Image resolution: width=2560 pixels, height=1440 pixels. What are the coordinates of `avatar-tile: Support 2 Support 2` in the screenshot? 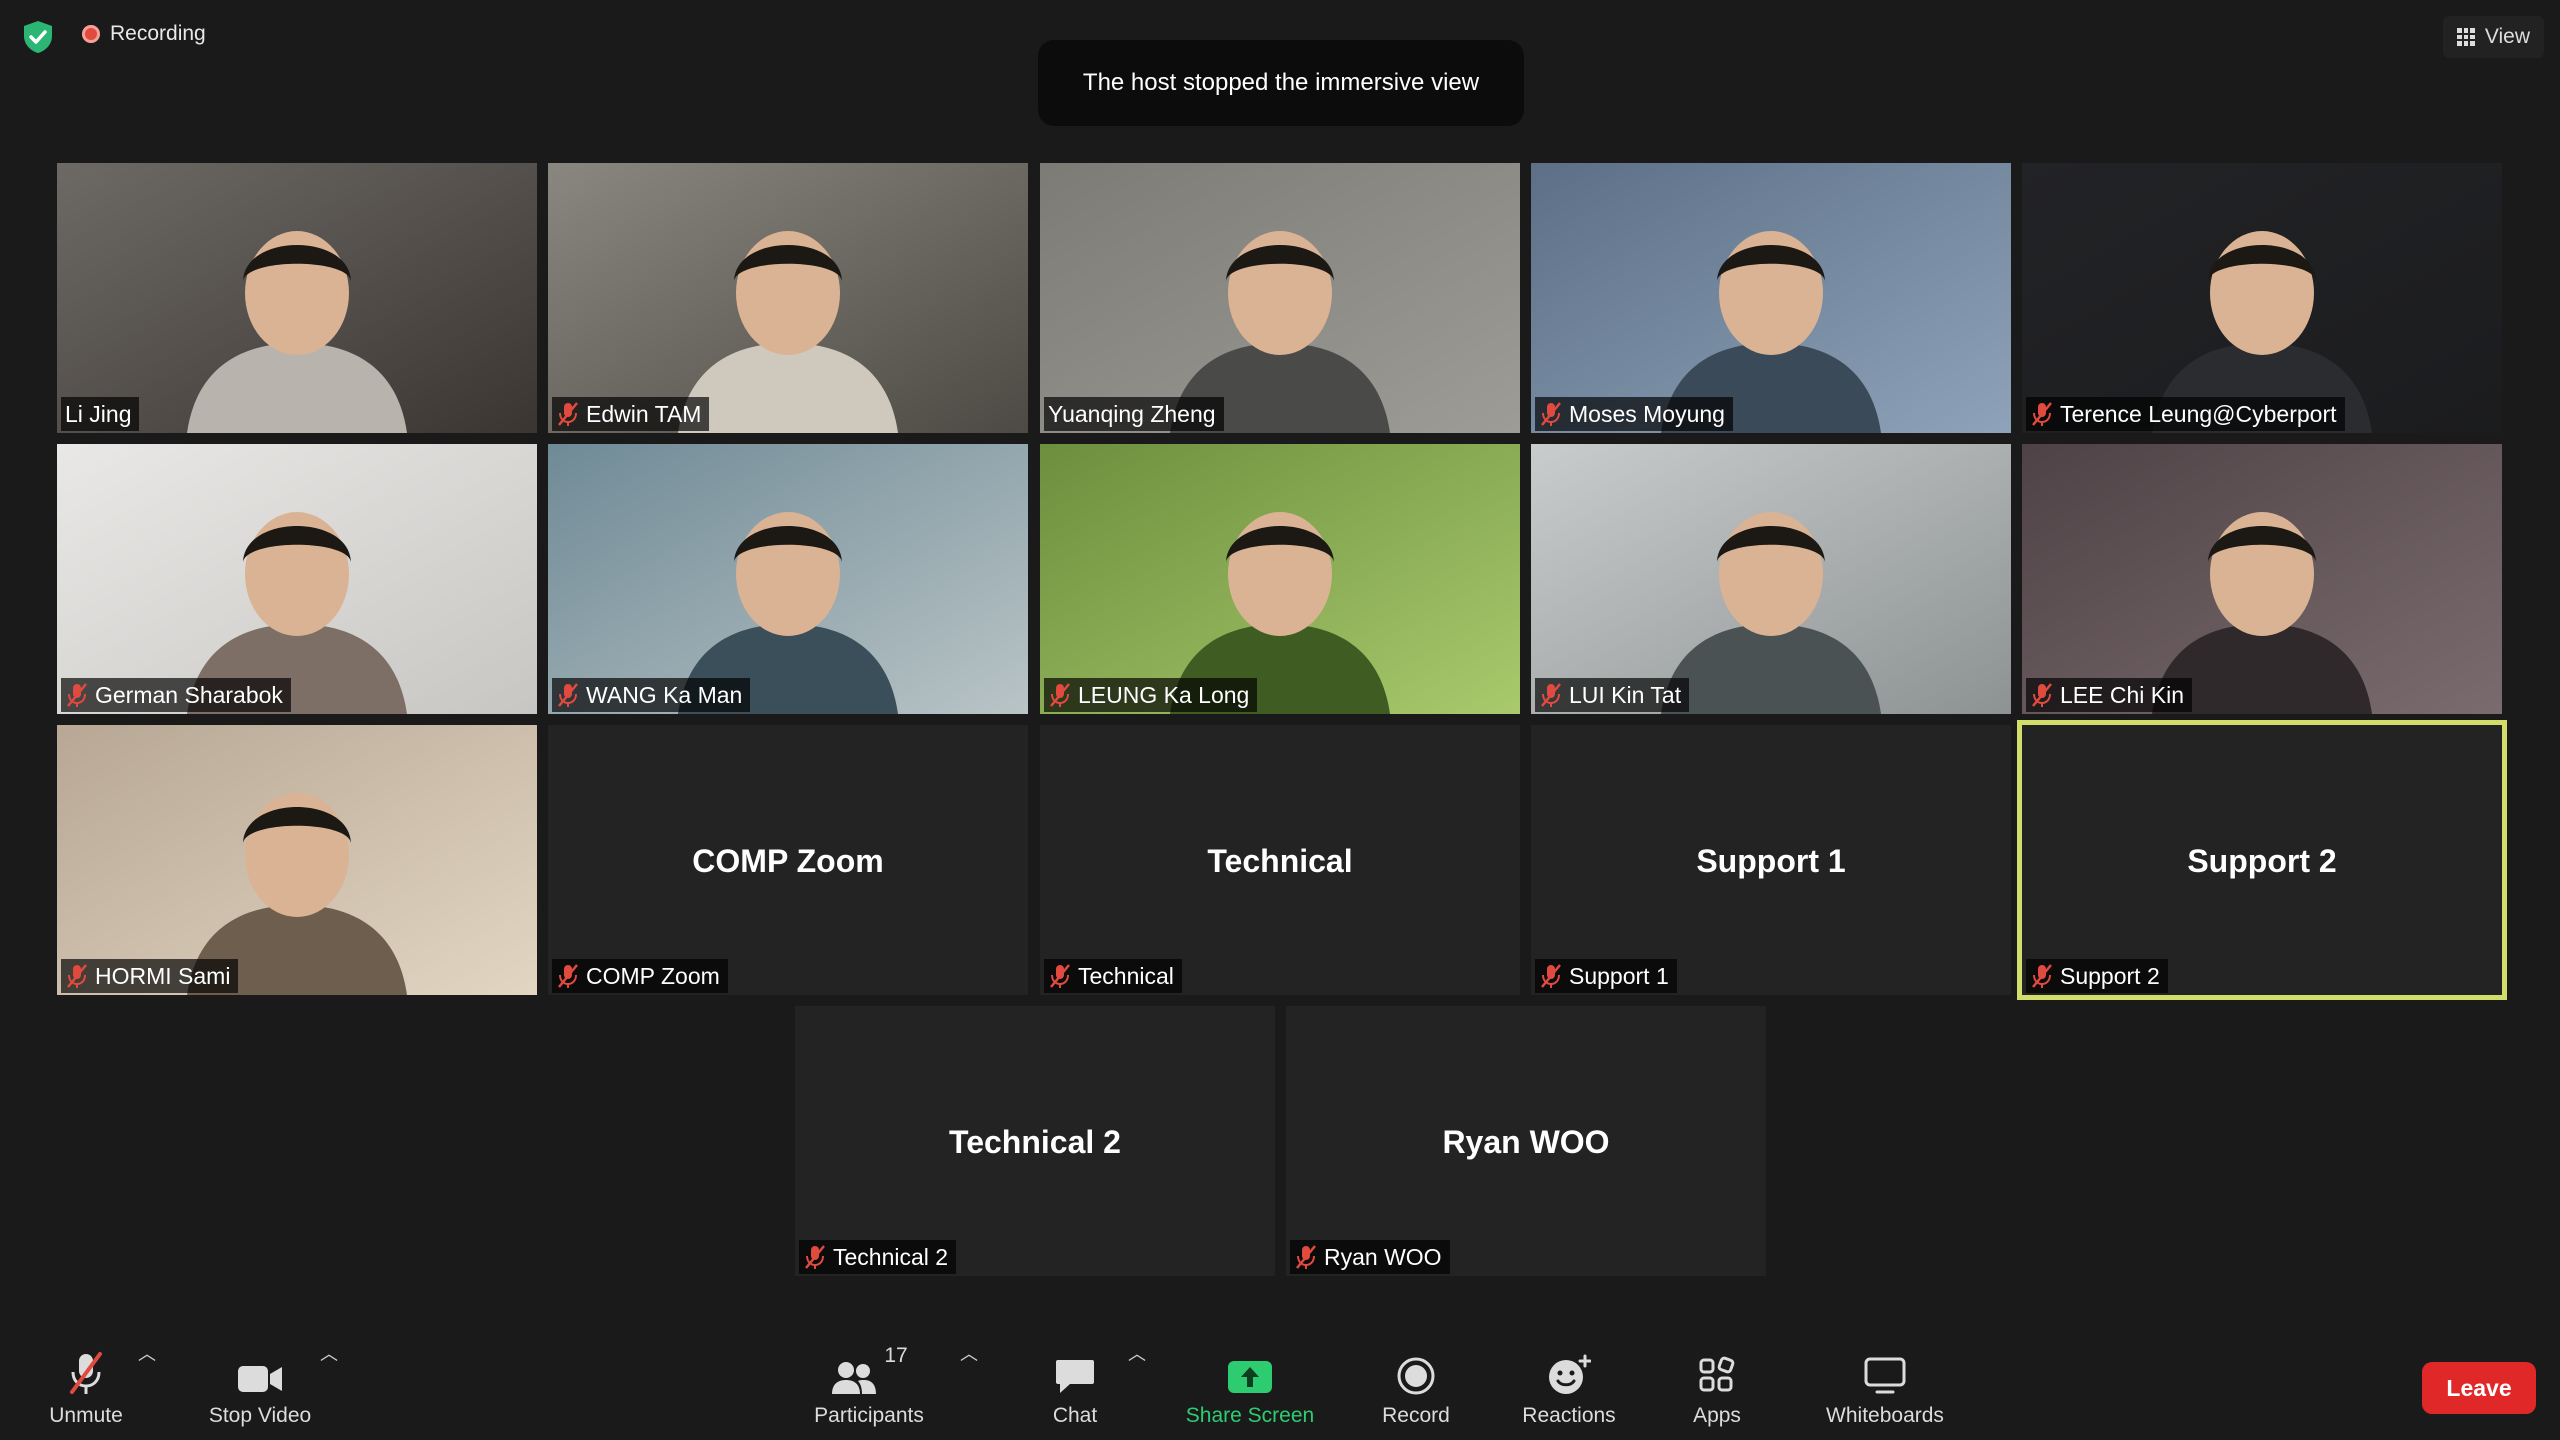 It's located at (2262, 860).